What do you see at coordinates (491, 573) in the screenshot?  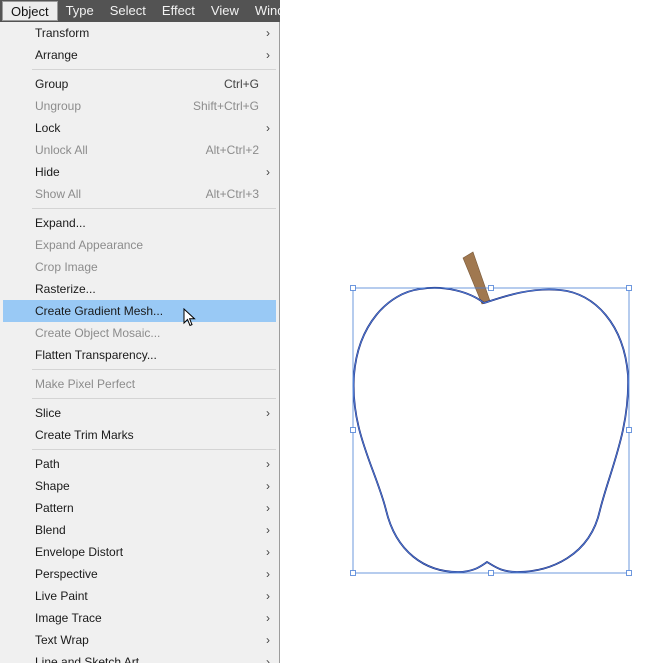 I see `resize-handle-bottom-center` at bounding box center [491, 573].